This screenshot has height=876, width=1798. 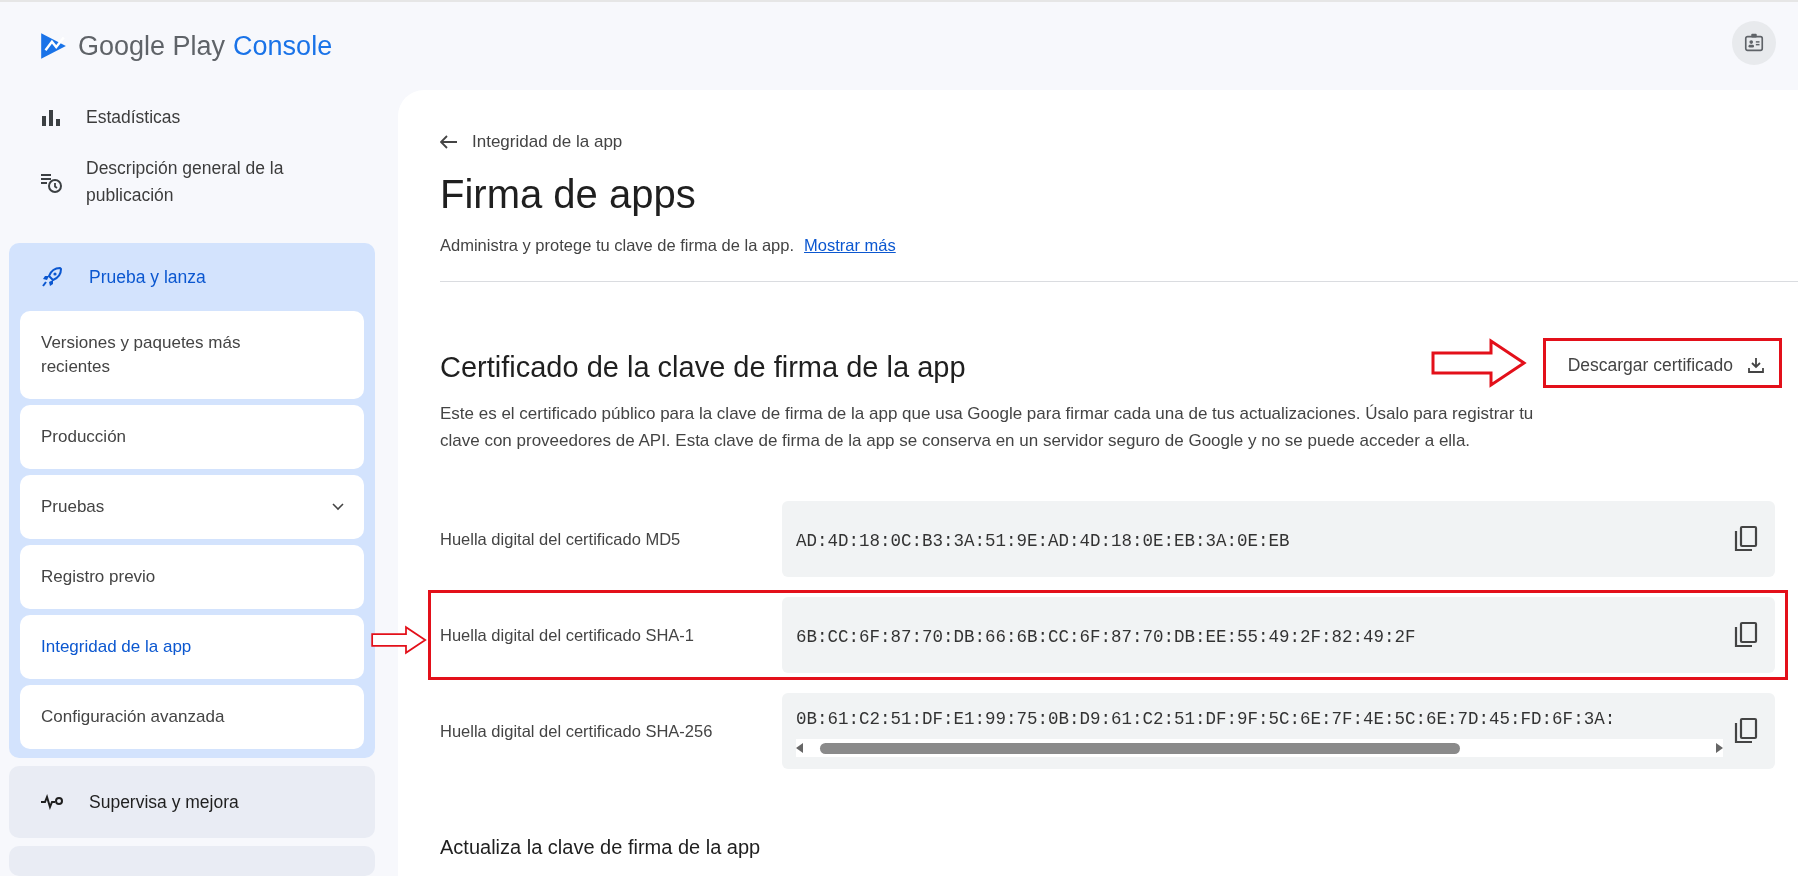 I want to click on fingerprint-label: Huella digital del certificado SHA-1, so click(x=568, y=635).